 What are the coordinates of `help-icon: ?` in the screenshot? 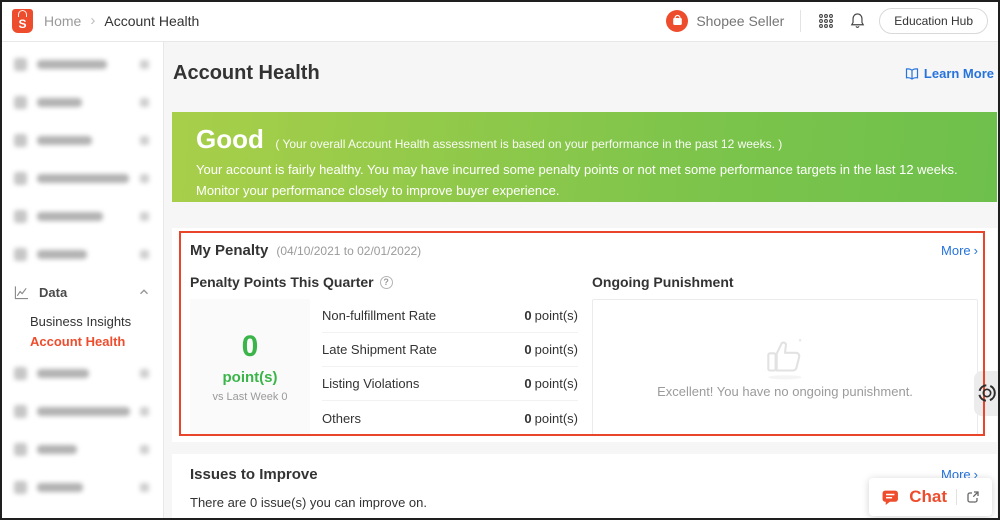 It's located at (386, 282).